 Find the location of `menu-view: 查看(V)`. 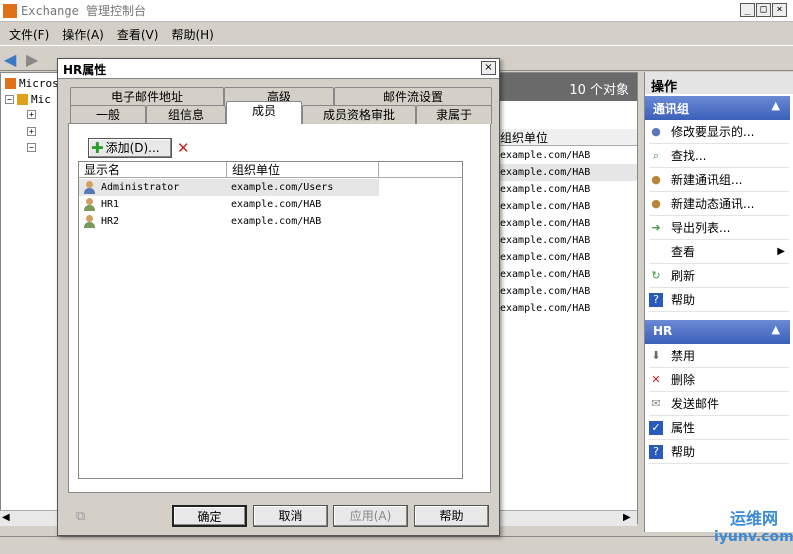

menu-view: 查看(V) is located at coordinates (138, 34).